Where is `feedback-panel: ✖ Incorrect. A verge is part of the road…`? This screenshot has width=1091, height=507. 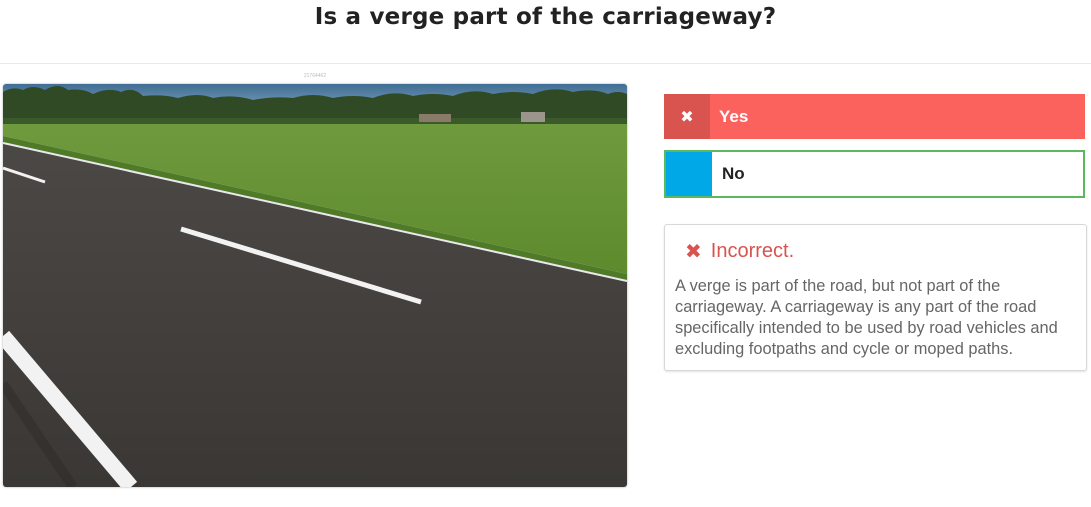 feedback-panel: ✖ Incorrect. A verge is part of the road… is located at coordinates (875, 297).